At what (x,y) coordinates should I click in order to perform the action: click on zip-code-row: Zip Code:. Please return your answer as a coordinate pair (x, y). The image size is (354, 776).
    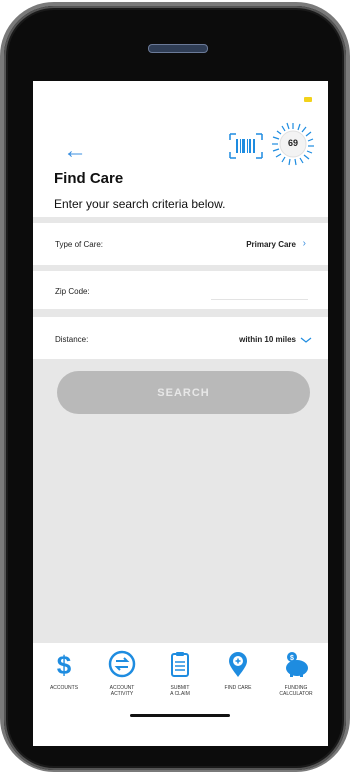
    Looking at the image, I should click on (180, 290).